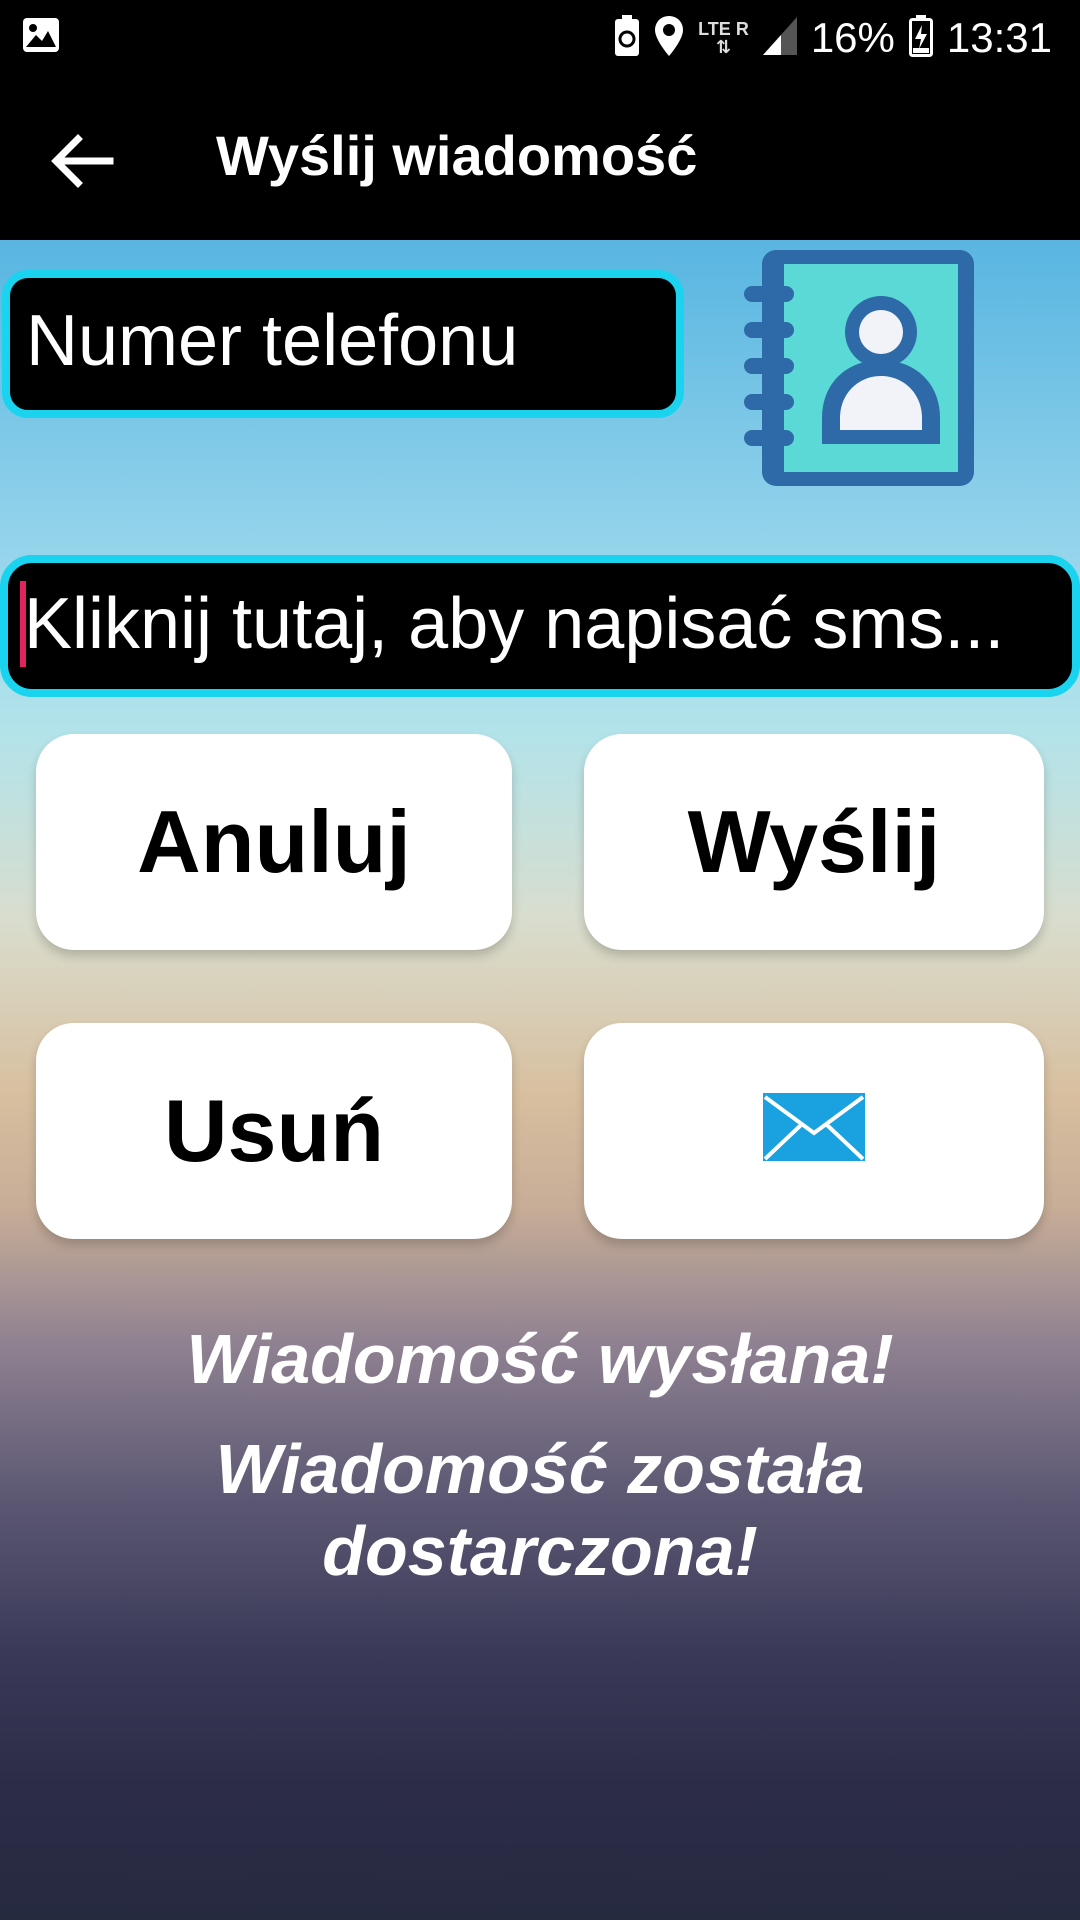 This screenshot has height=1920, width=1080. What do you see at coordinates (999, 37) in the screenshot?
I see `clock: 13:31` at bounding box center [999, 37].